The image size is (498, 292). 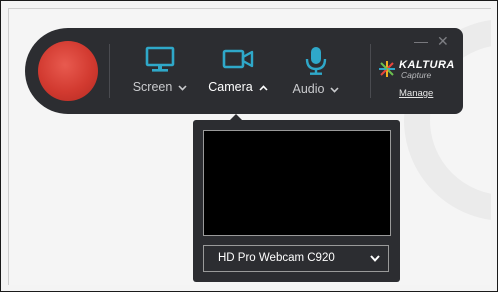 I want to click on screen-toggle: Screen, so click(x=160, y=74).